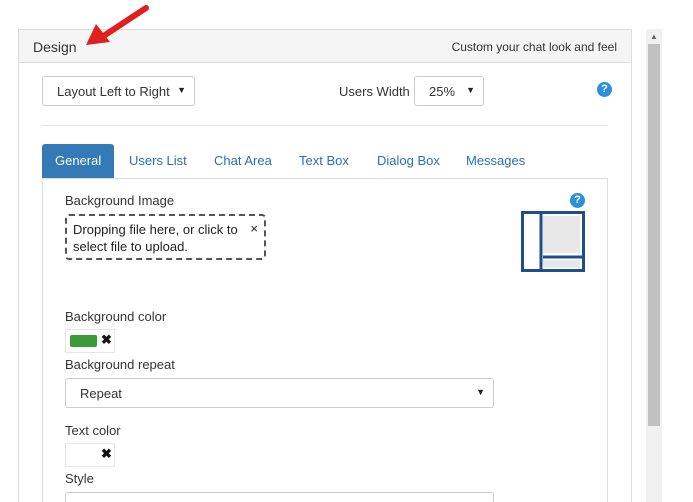 This screenshot has height=502, width=693. What do you see at coordinates (243, 161) in the screenshot?
I see `tab-chat-area: Chat Area` at bounding box center [243, 161].